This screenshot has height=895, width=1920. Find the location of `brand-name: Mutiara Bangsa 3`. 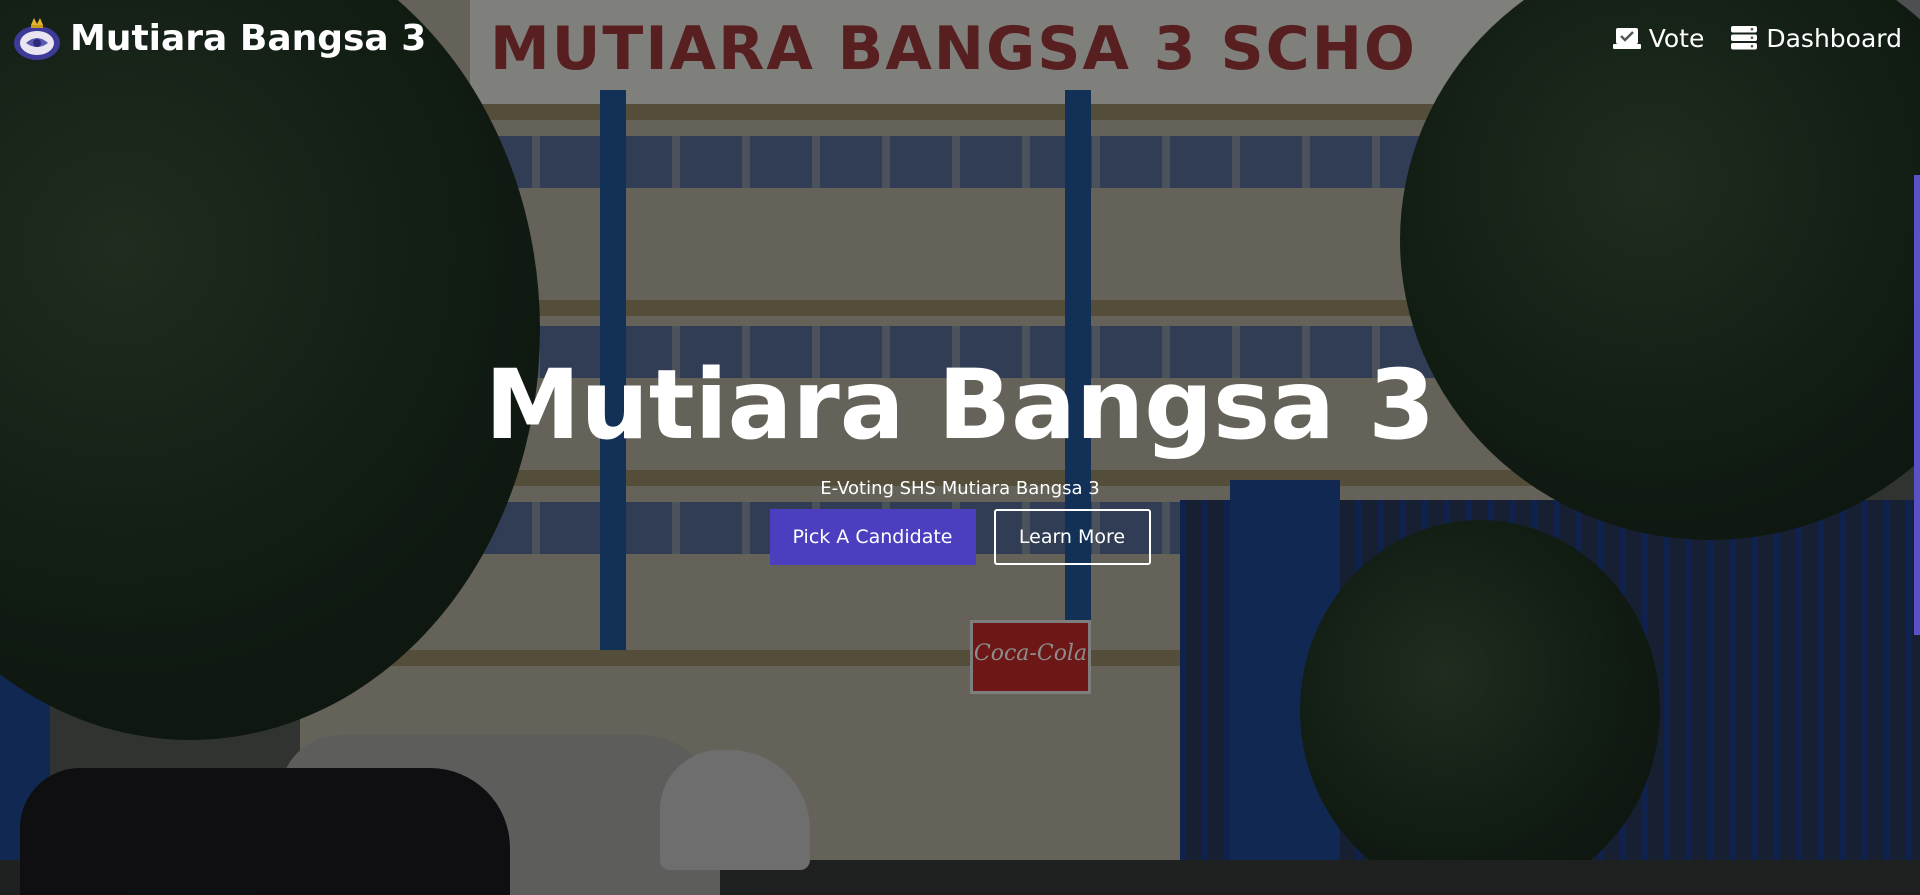

brand-name: Mutiara Bangsa 3 is located at coordinates (248, 38).